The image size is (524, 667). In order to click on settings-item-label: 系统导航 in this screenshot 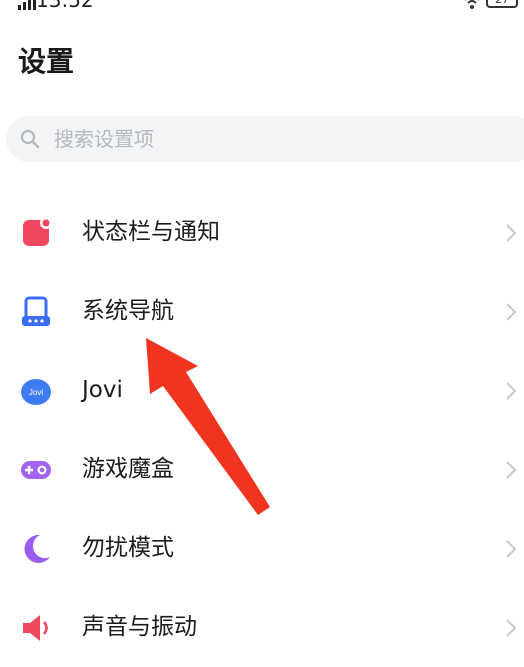, I will do `click(128, 311)`.